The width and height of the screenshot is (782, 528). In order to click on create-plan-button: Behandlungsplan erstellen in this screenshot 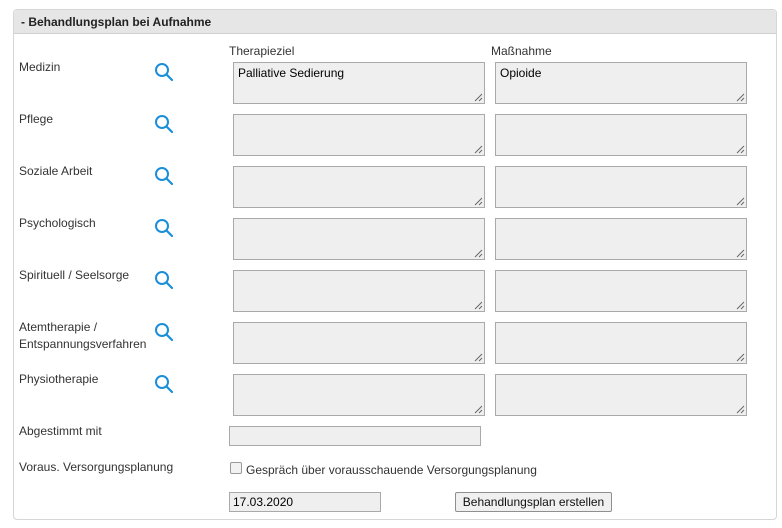, I will do `click(533, 502)`.